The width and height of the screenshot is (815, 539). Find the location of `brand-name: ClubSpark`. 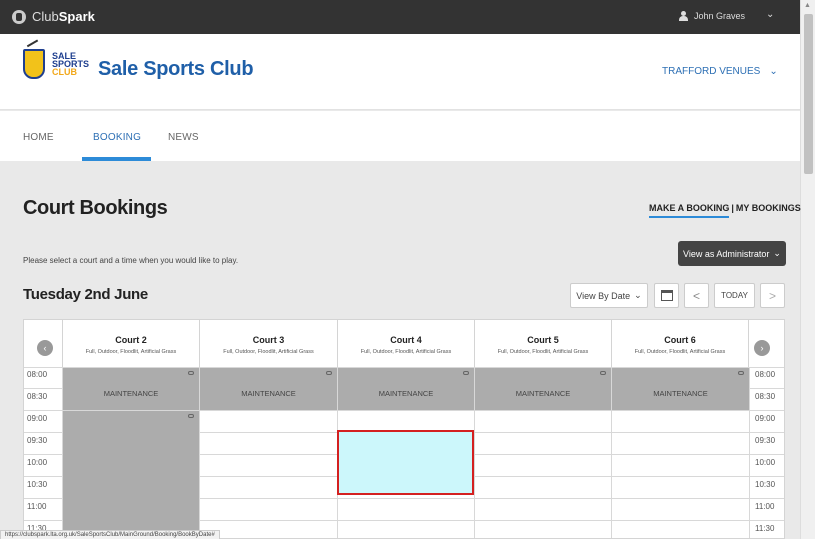

brand-name: ClubSpark is located at coordinates (63, 16).